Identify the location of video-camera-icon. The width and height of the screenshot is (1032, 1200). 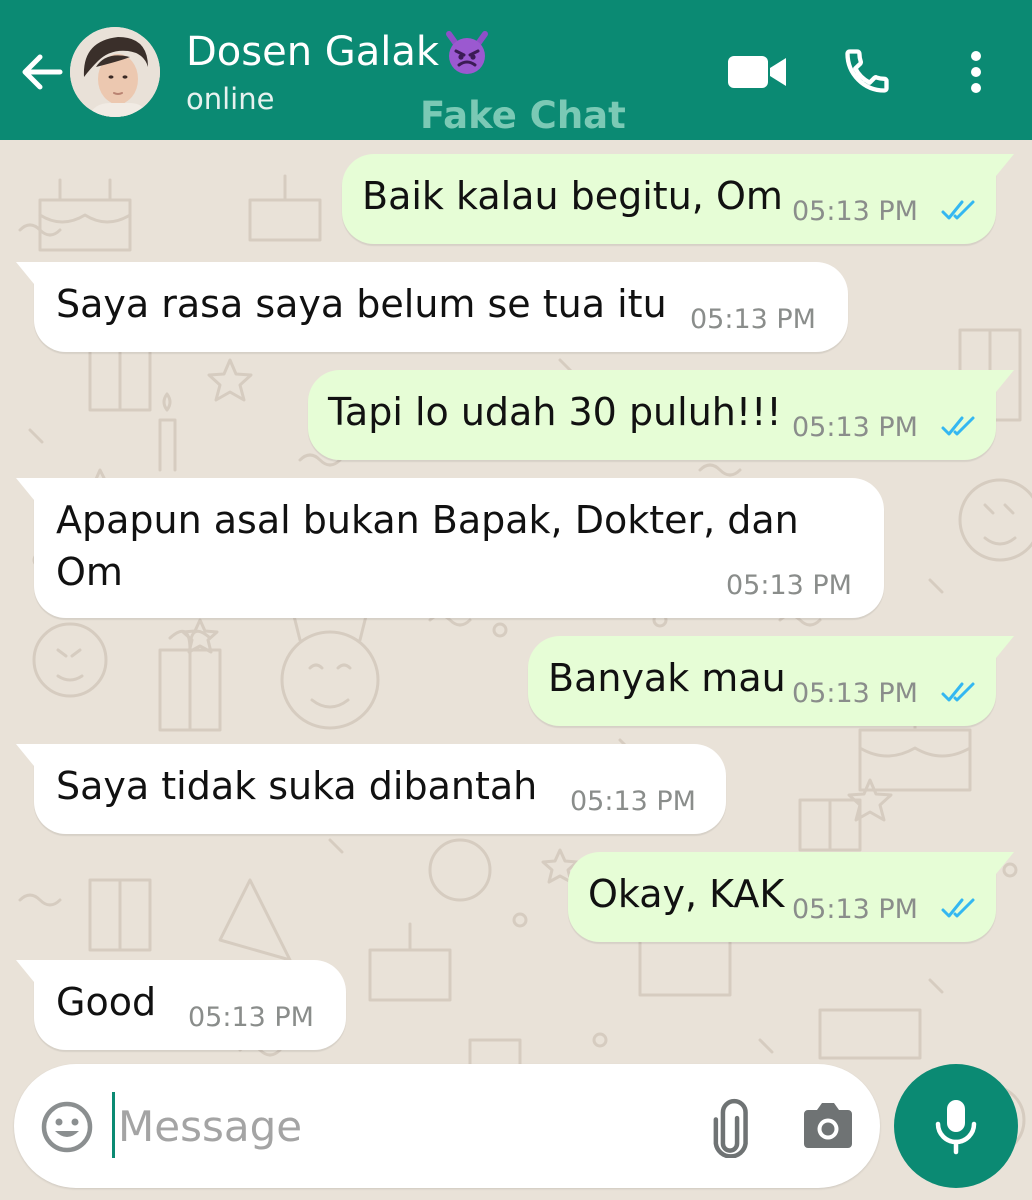
(757, 72).